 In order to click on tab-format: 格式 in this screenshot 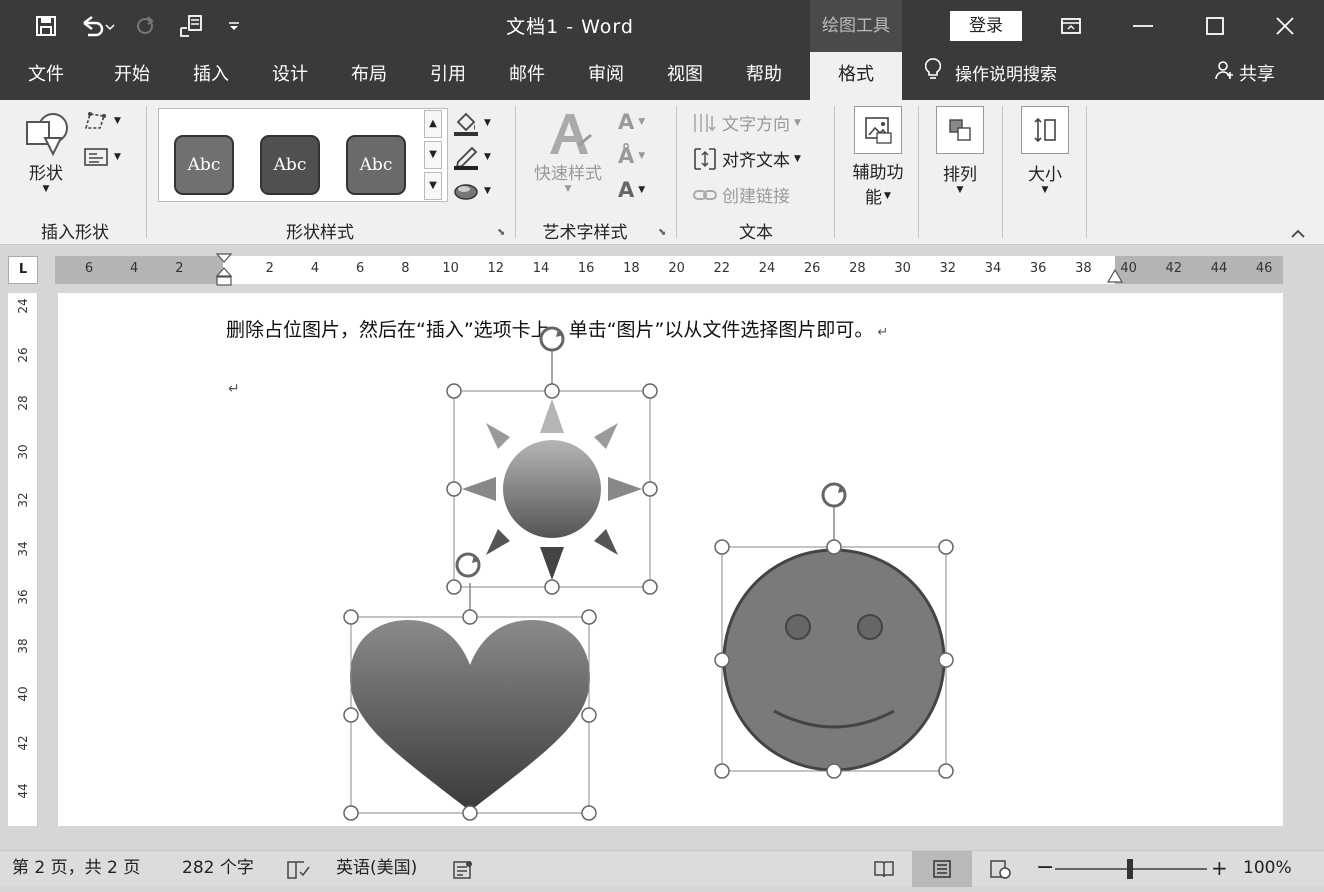, I will do `click(856, 76)`.